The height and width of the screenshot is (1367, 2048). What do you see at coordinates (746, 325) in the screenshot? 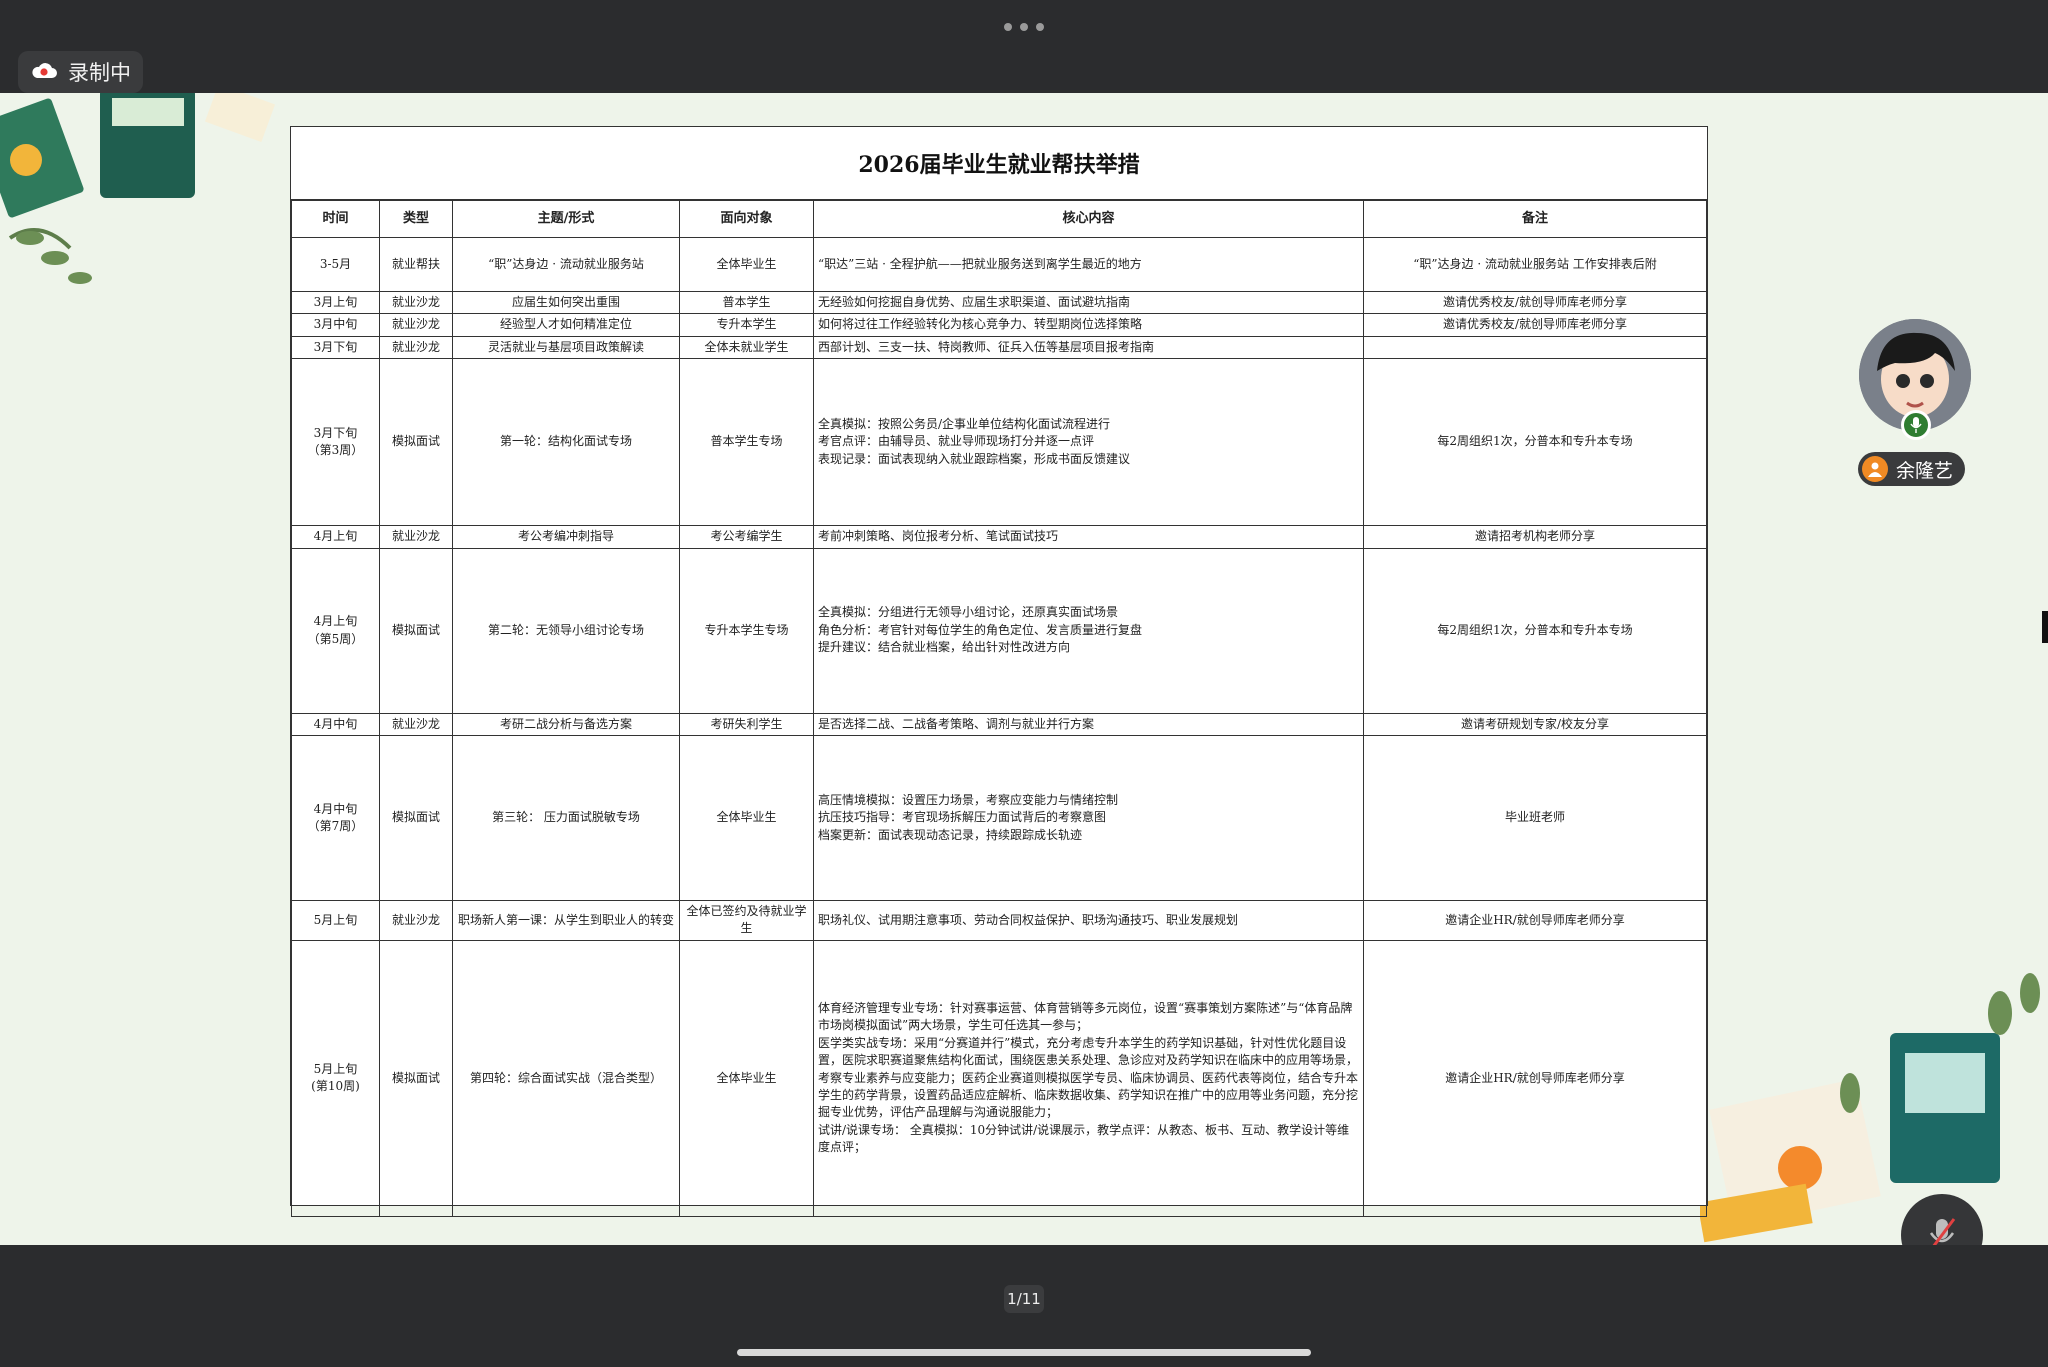
I see `cell-target: 专升本学生` at bounding box center [746, 325].